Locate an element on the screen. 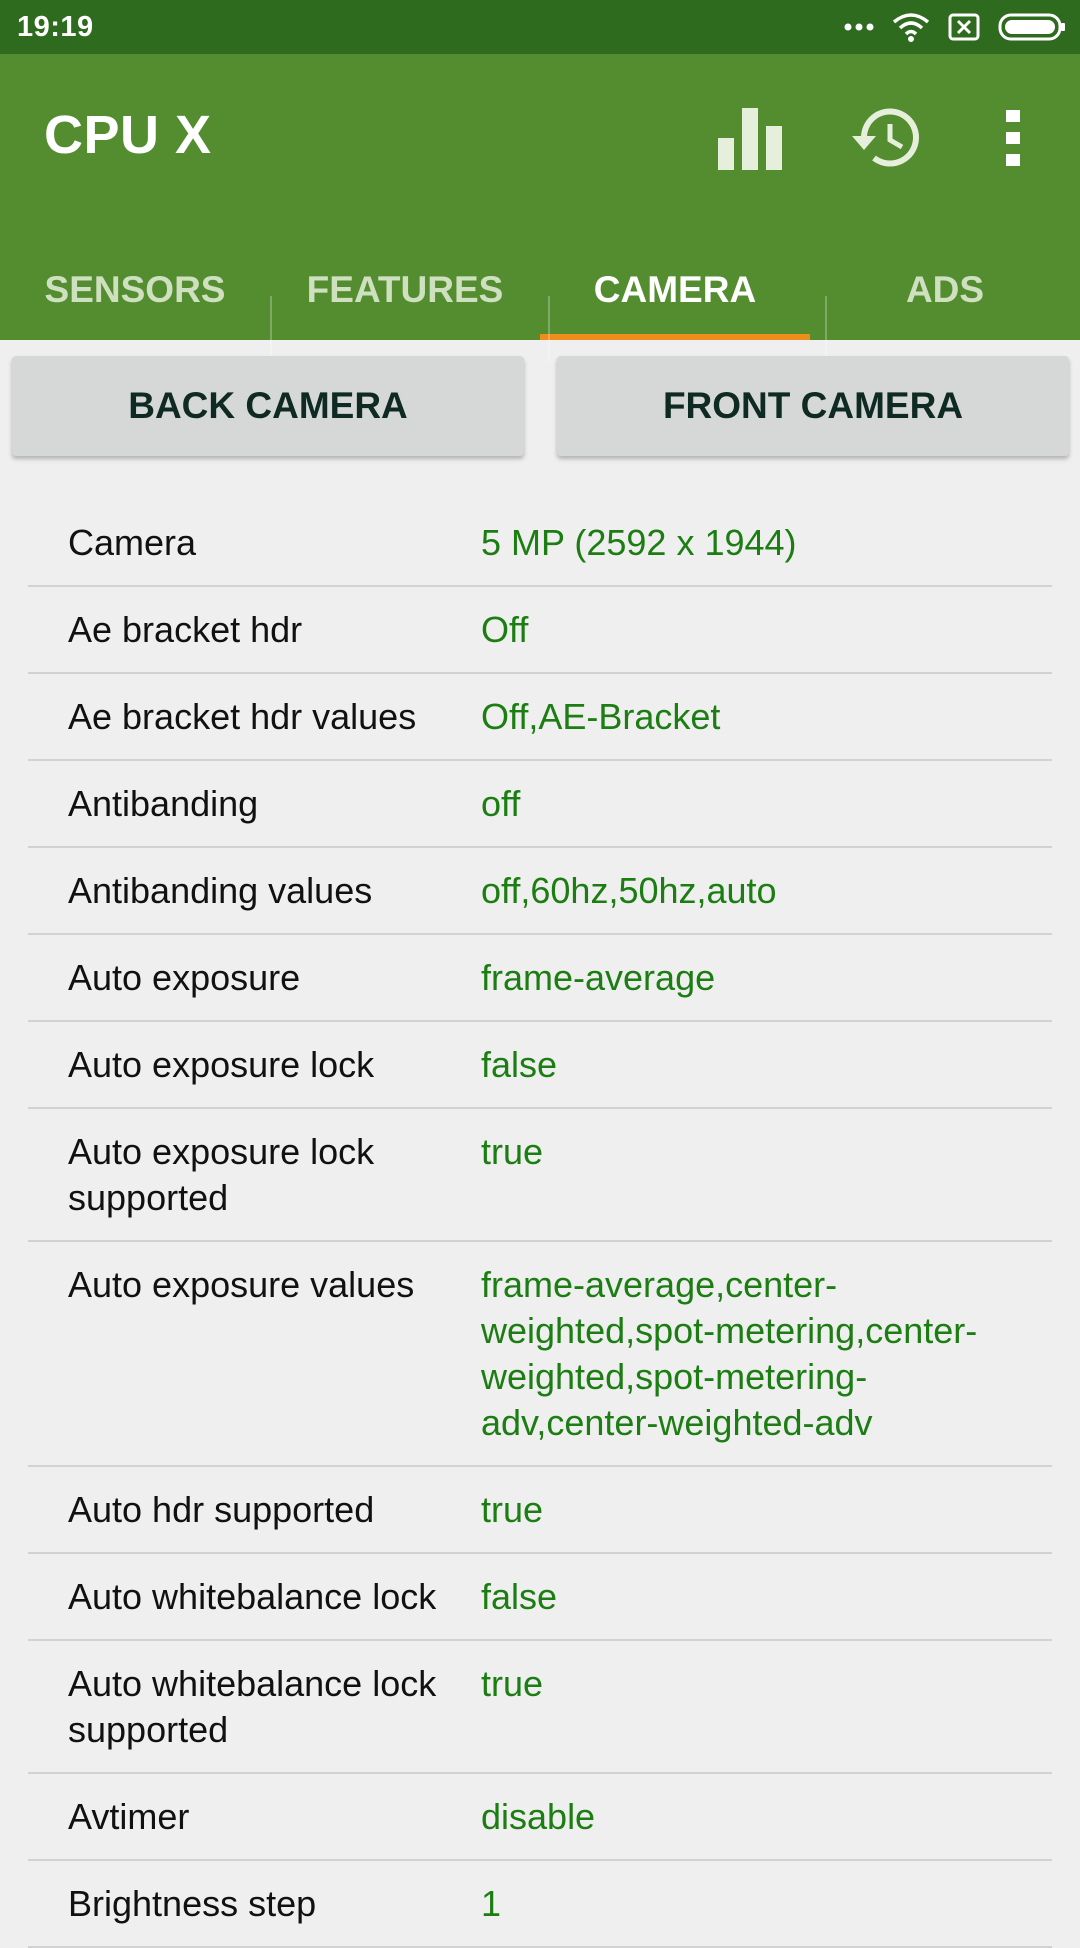  table-row: Ae bracket hdr values Off,AE-Bracket is located at coordinates (540, 717).